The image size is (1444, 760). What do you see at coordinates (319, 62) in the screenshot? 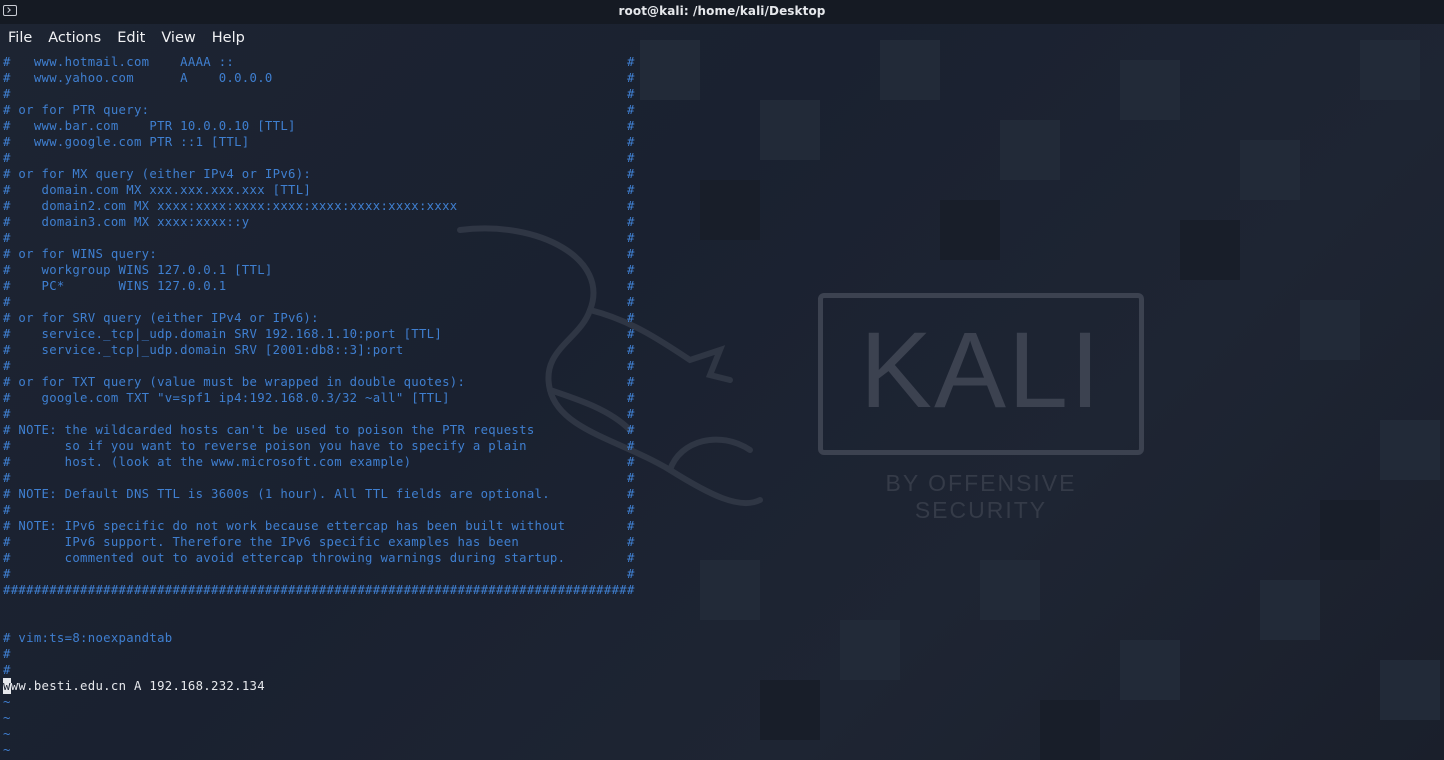
I see `terminal-line: # www.hotmail.com AAAA :: #` at bounding box center [319, 62].